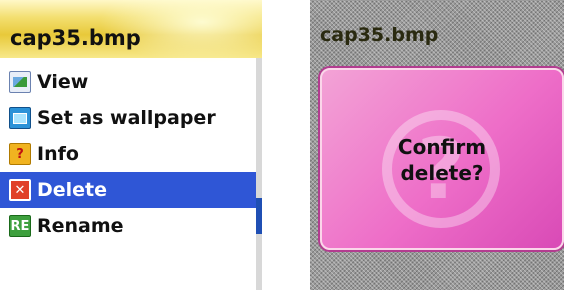 The height and width of the screenshot is (290, 564). What do you see at coordinates (442, 173) in the screenshot?
I see `dialog-message-line-2: delete?` at bounding box center [442, 173].